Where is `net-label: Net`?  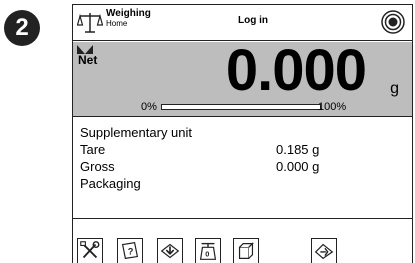 net-label: Net is located at coordinates (88, 60).